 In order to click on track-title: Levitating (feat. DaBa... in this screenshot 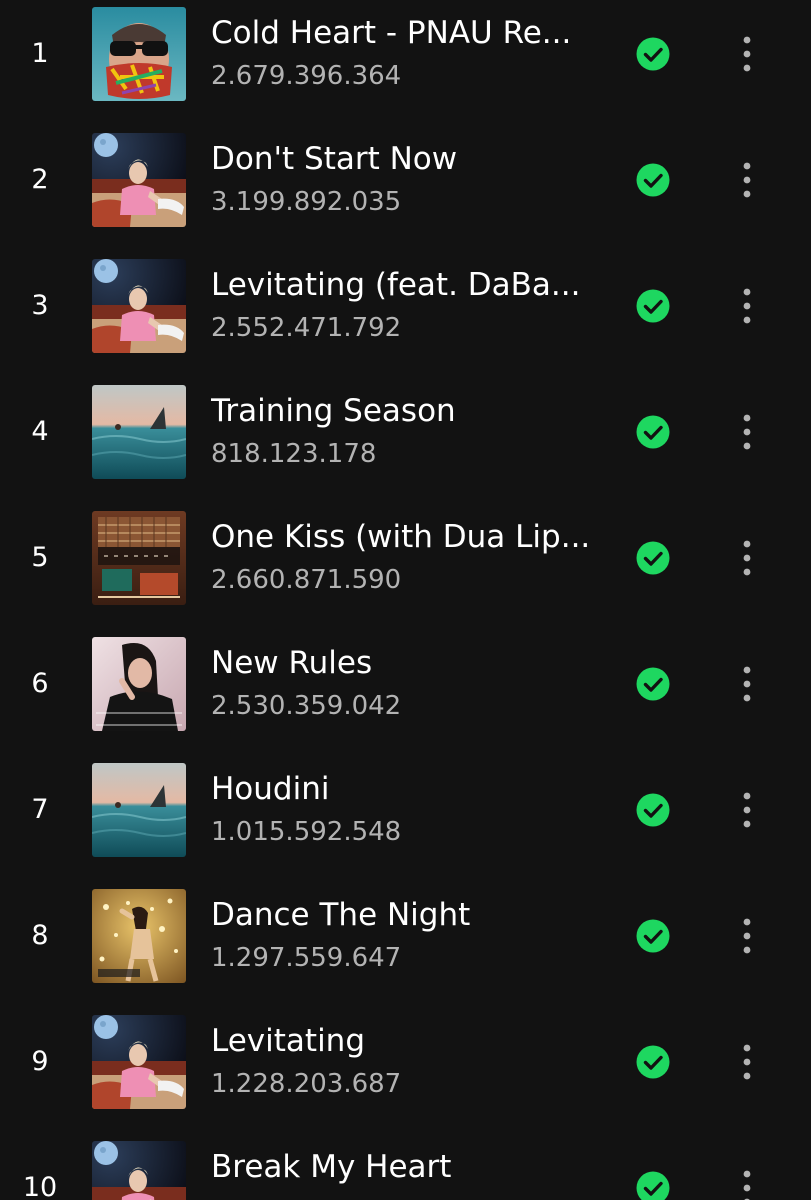, I will do `click(396, 285)`.